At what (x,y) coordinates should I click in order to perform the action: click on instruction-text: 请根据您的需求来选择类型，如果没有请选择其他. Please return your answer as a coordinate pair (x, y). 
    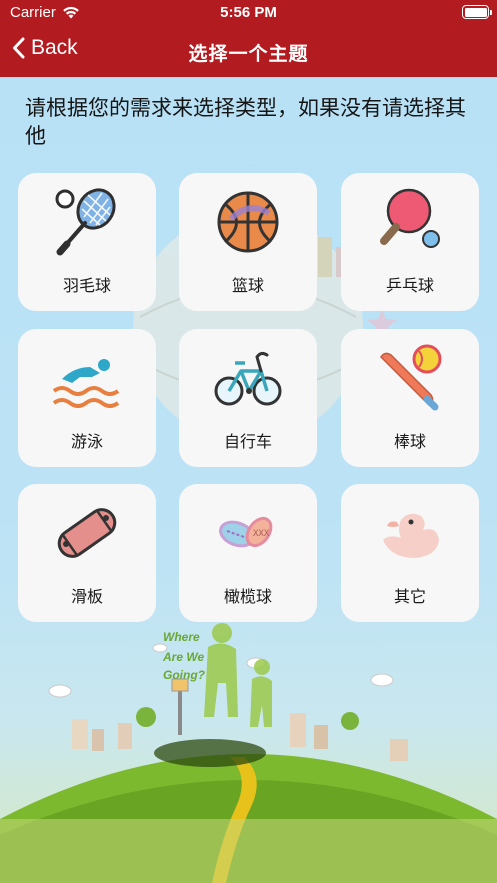
    Looking at the image, I should click on (245, 122).